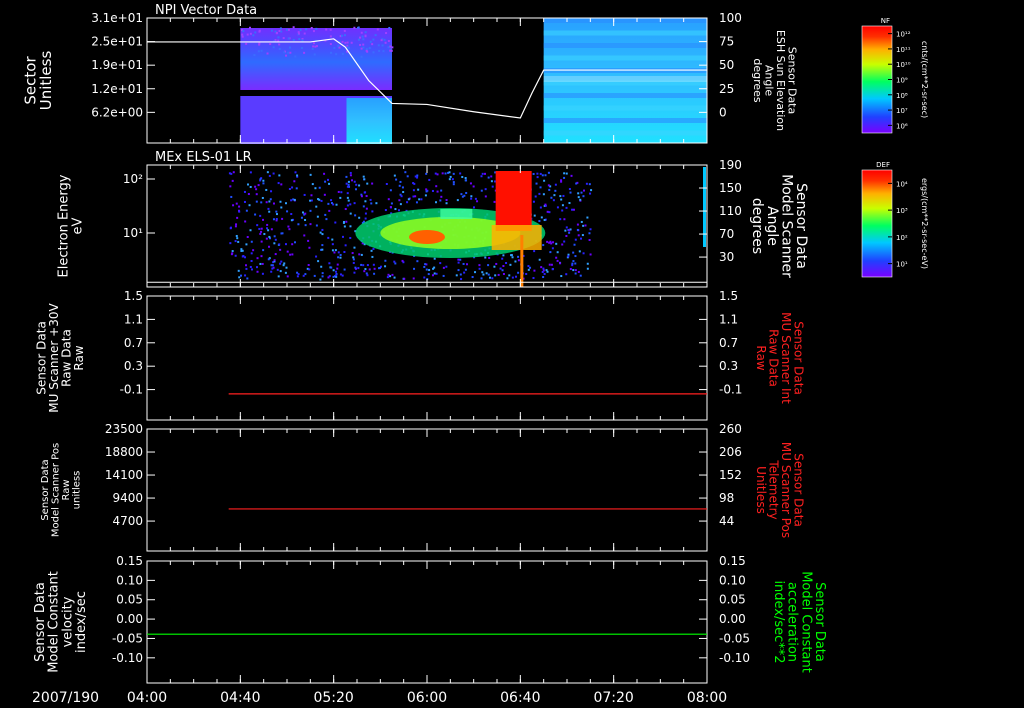 This screenshot has height=708, width=1024. Describe the element at coordinates (730, 188) in the screenshot. I see `right-y-tick-label: 150` at that location.